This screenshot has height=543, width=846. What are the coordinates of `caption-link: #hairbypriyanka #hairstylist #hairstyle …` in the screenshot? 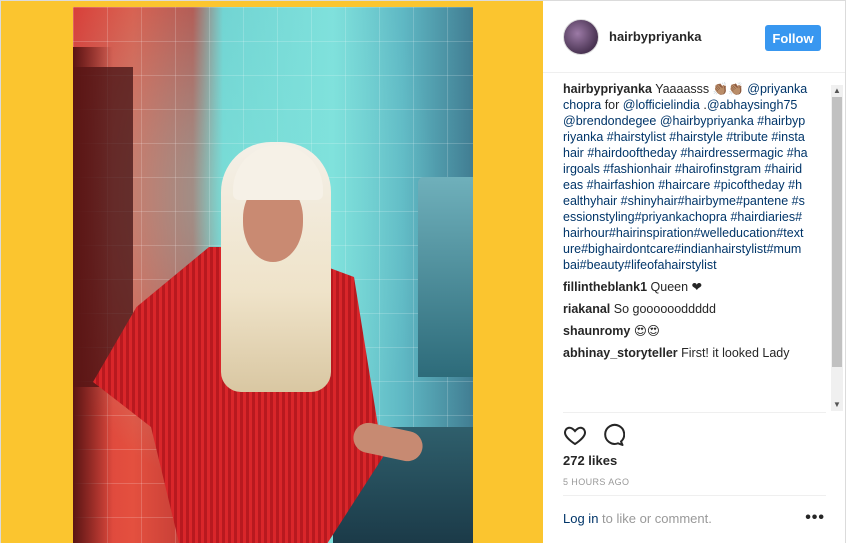 It's located at (685, 193).